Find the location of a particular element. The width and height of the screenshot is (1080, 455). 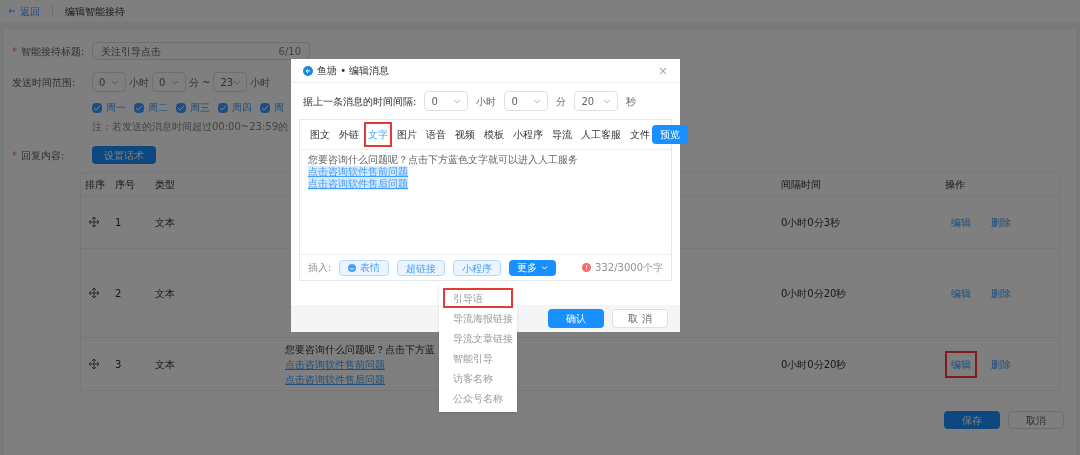

field-label: 回复内容: is located at coordinates (43, 155).